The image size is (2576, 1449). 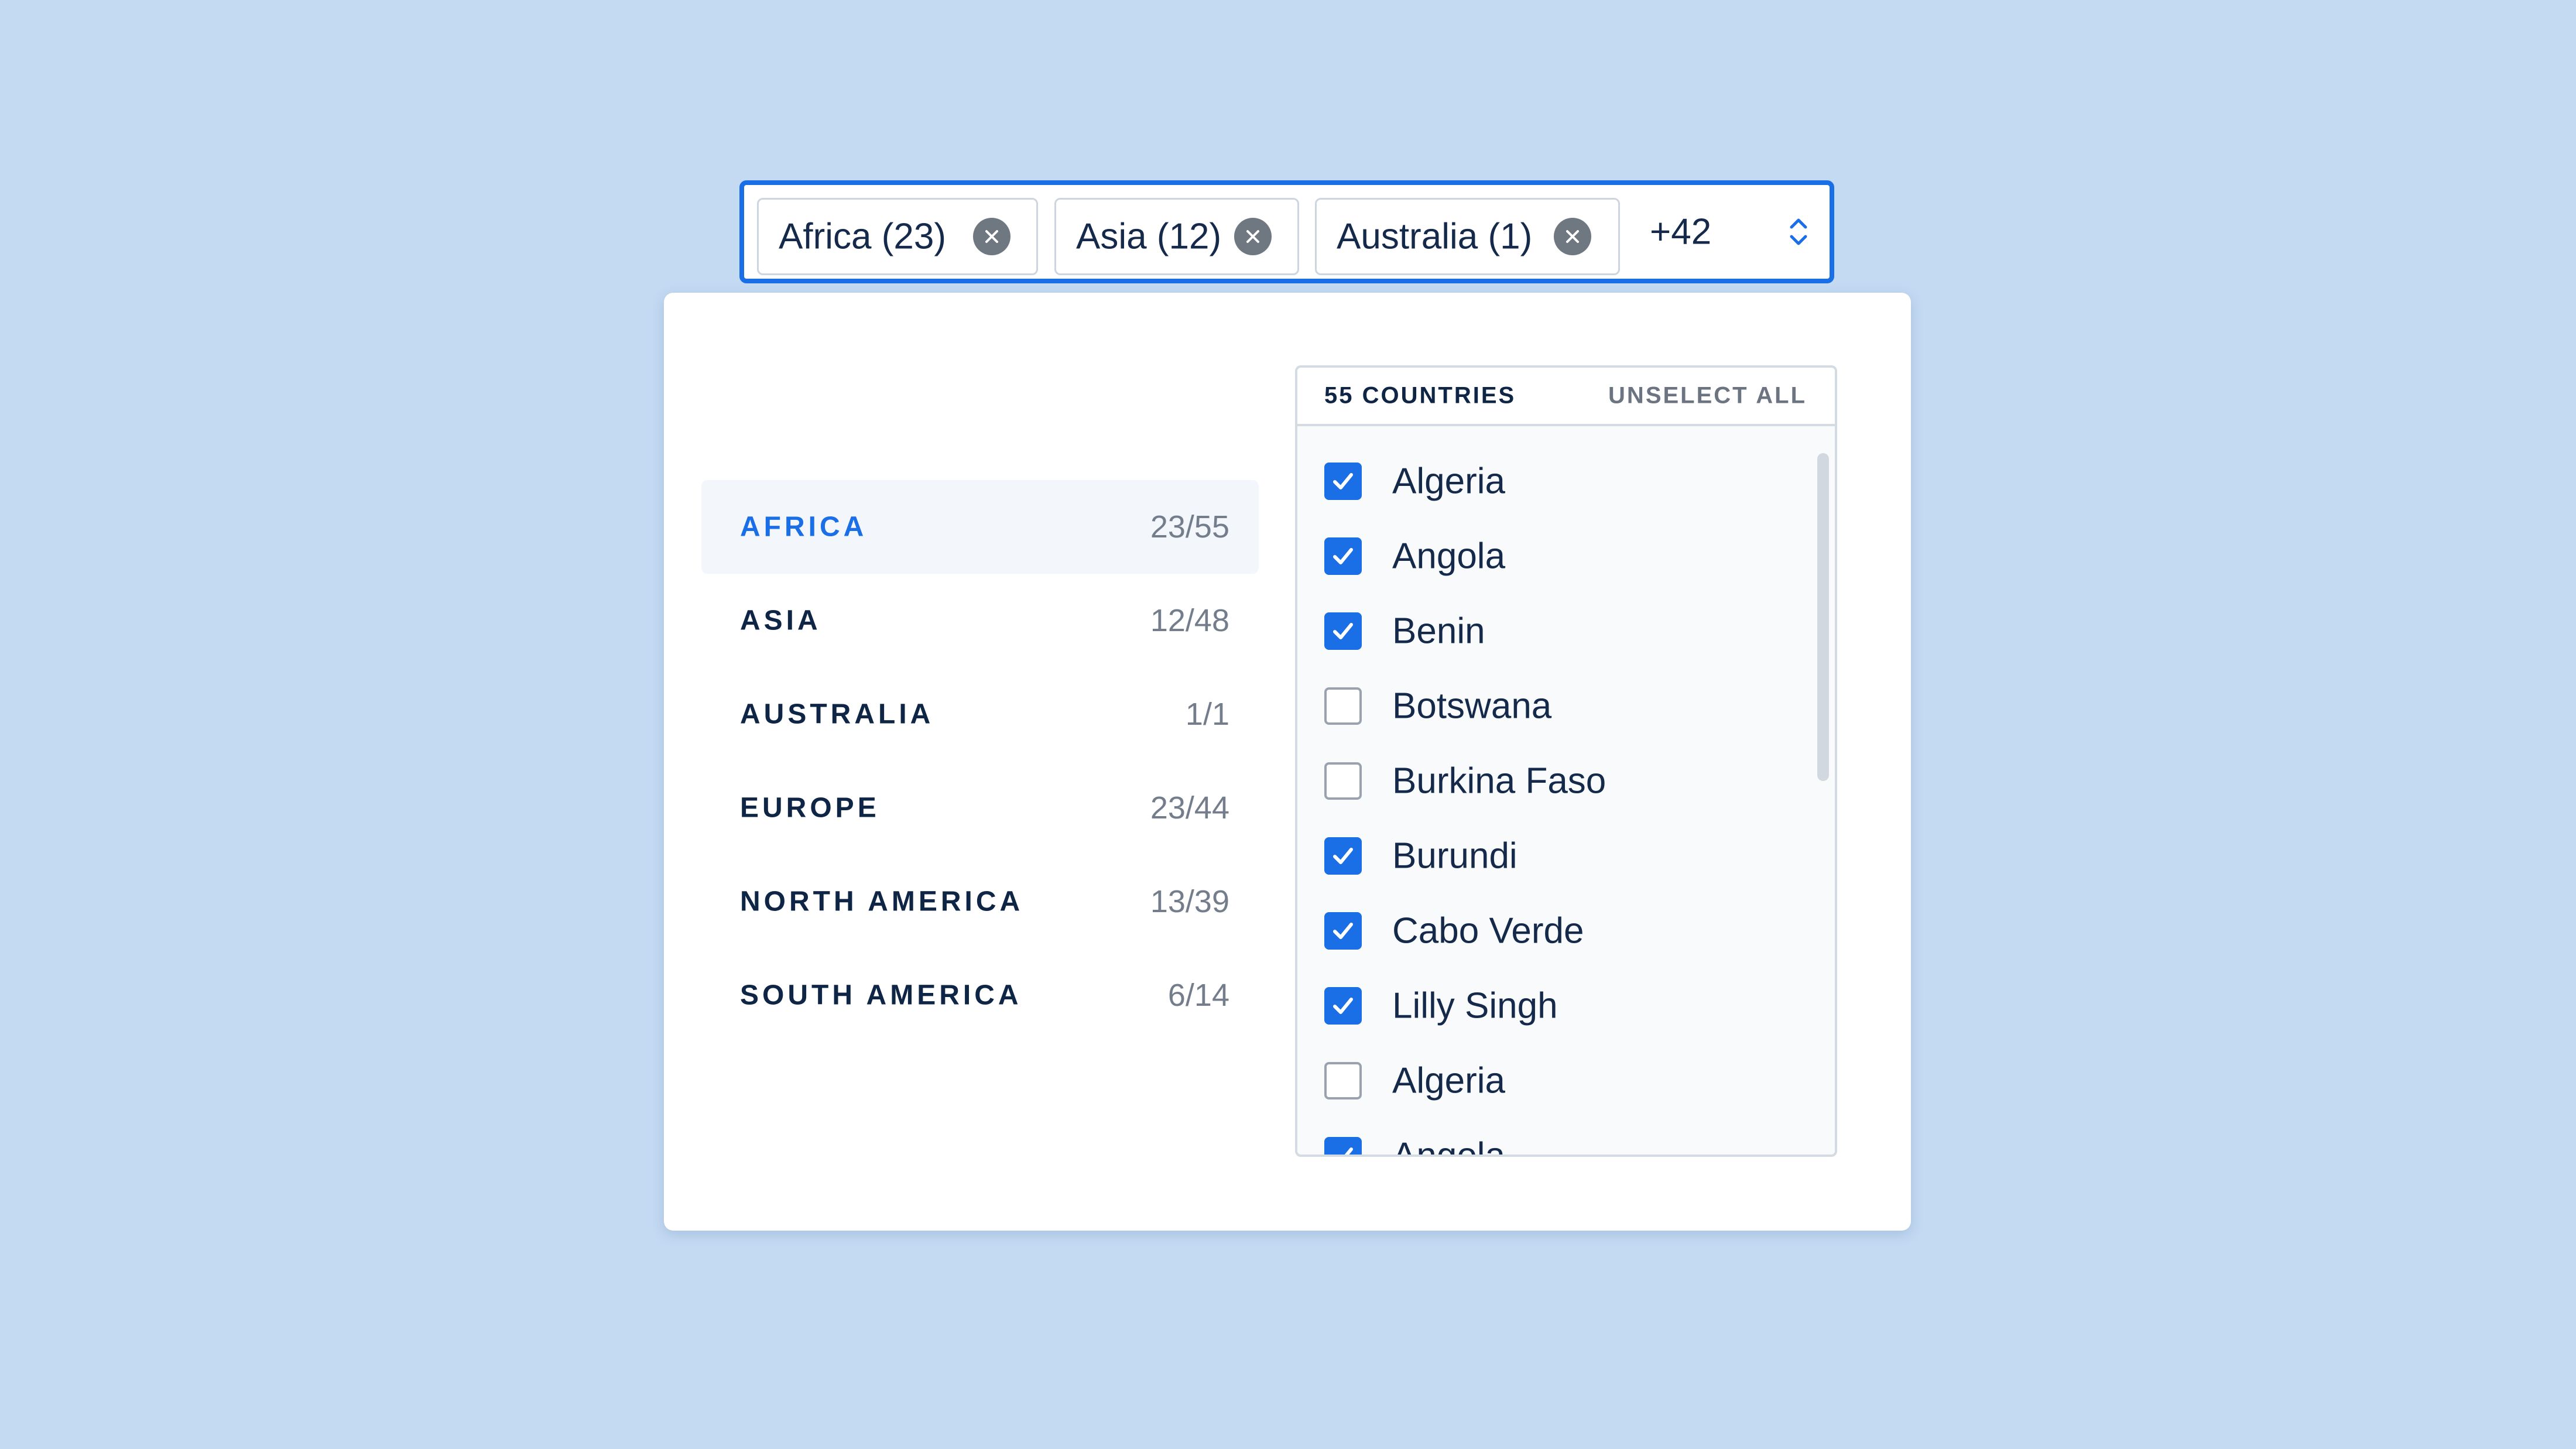 What do you see at coordinates (1435, 236) in the screenshot?
I see `chip-label: Australia (1)` at bounding box center [1435, 236].